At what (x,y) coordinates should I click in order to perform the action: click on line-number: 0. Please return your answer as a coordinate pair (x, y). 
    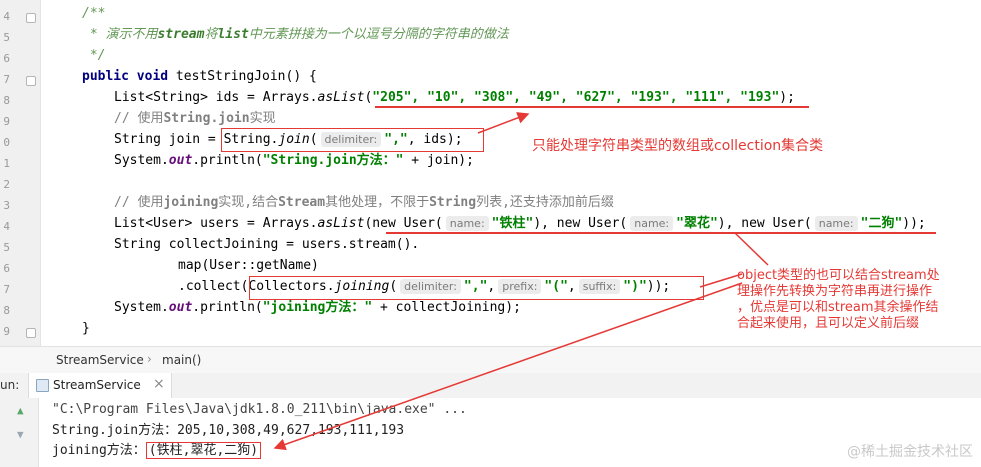
    Looking at the image, I should click on (6, 142).